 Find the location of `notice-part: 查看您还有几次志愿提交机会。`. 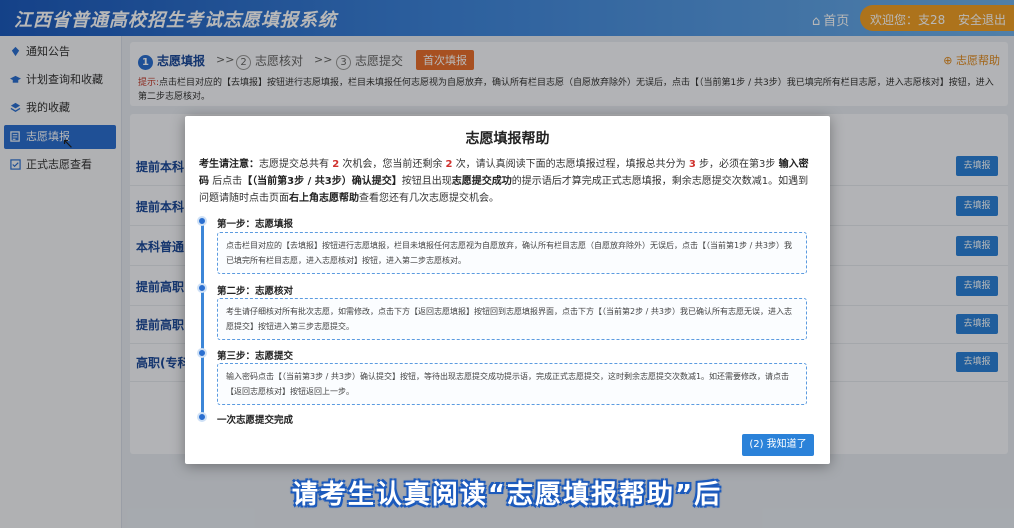

notice-part: 查看您还有几次志愿提交机会。 is located at coordinates (429, 198).